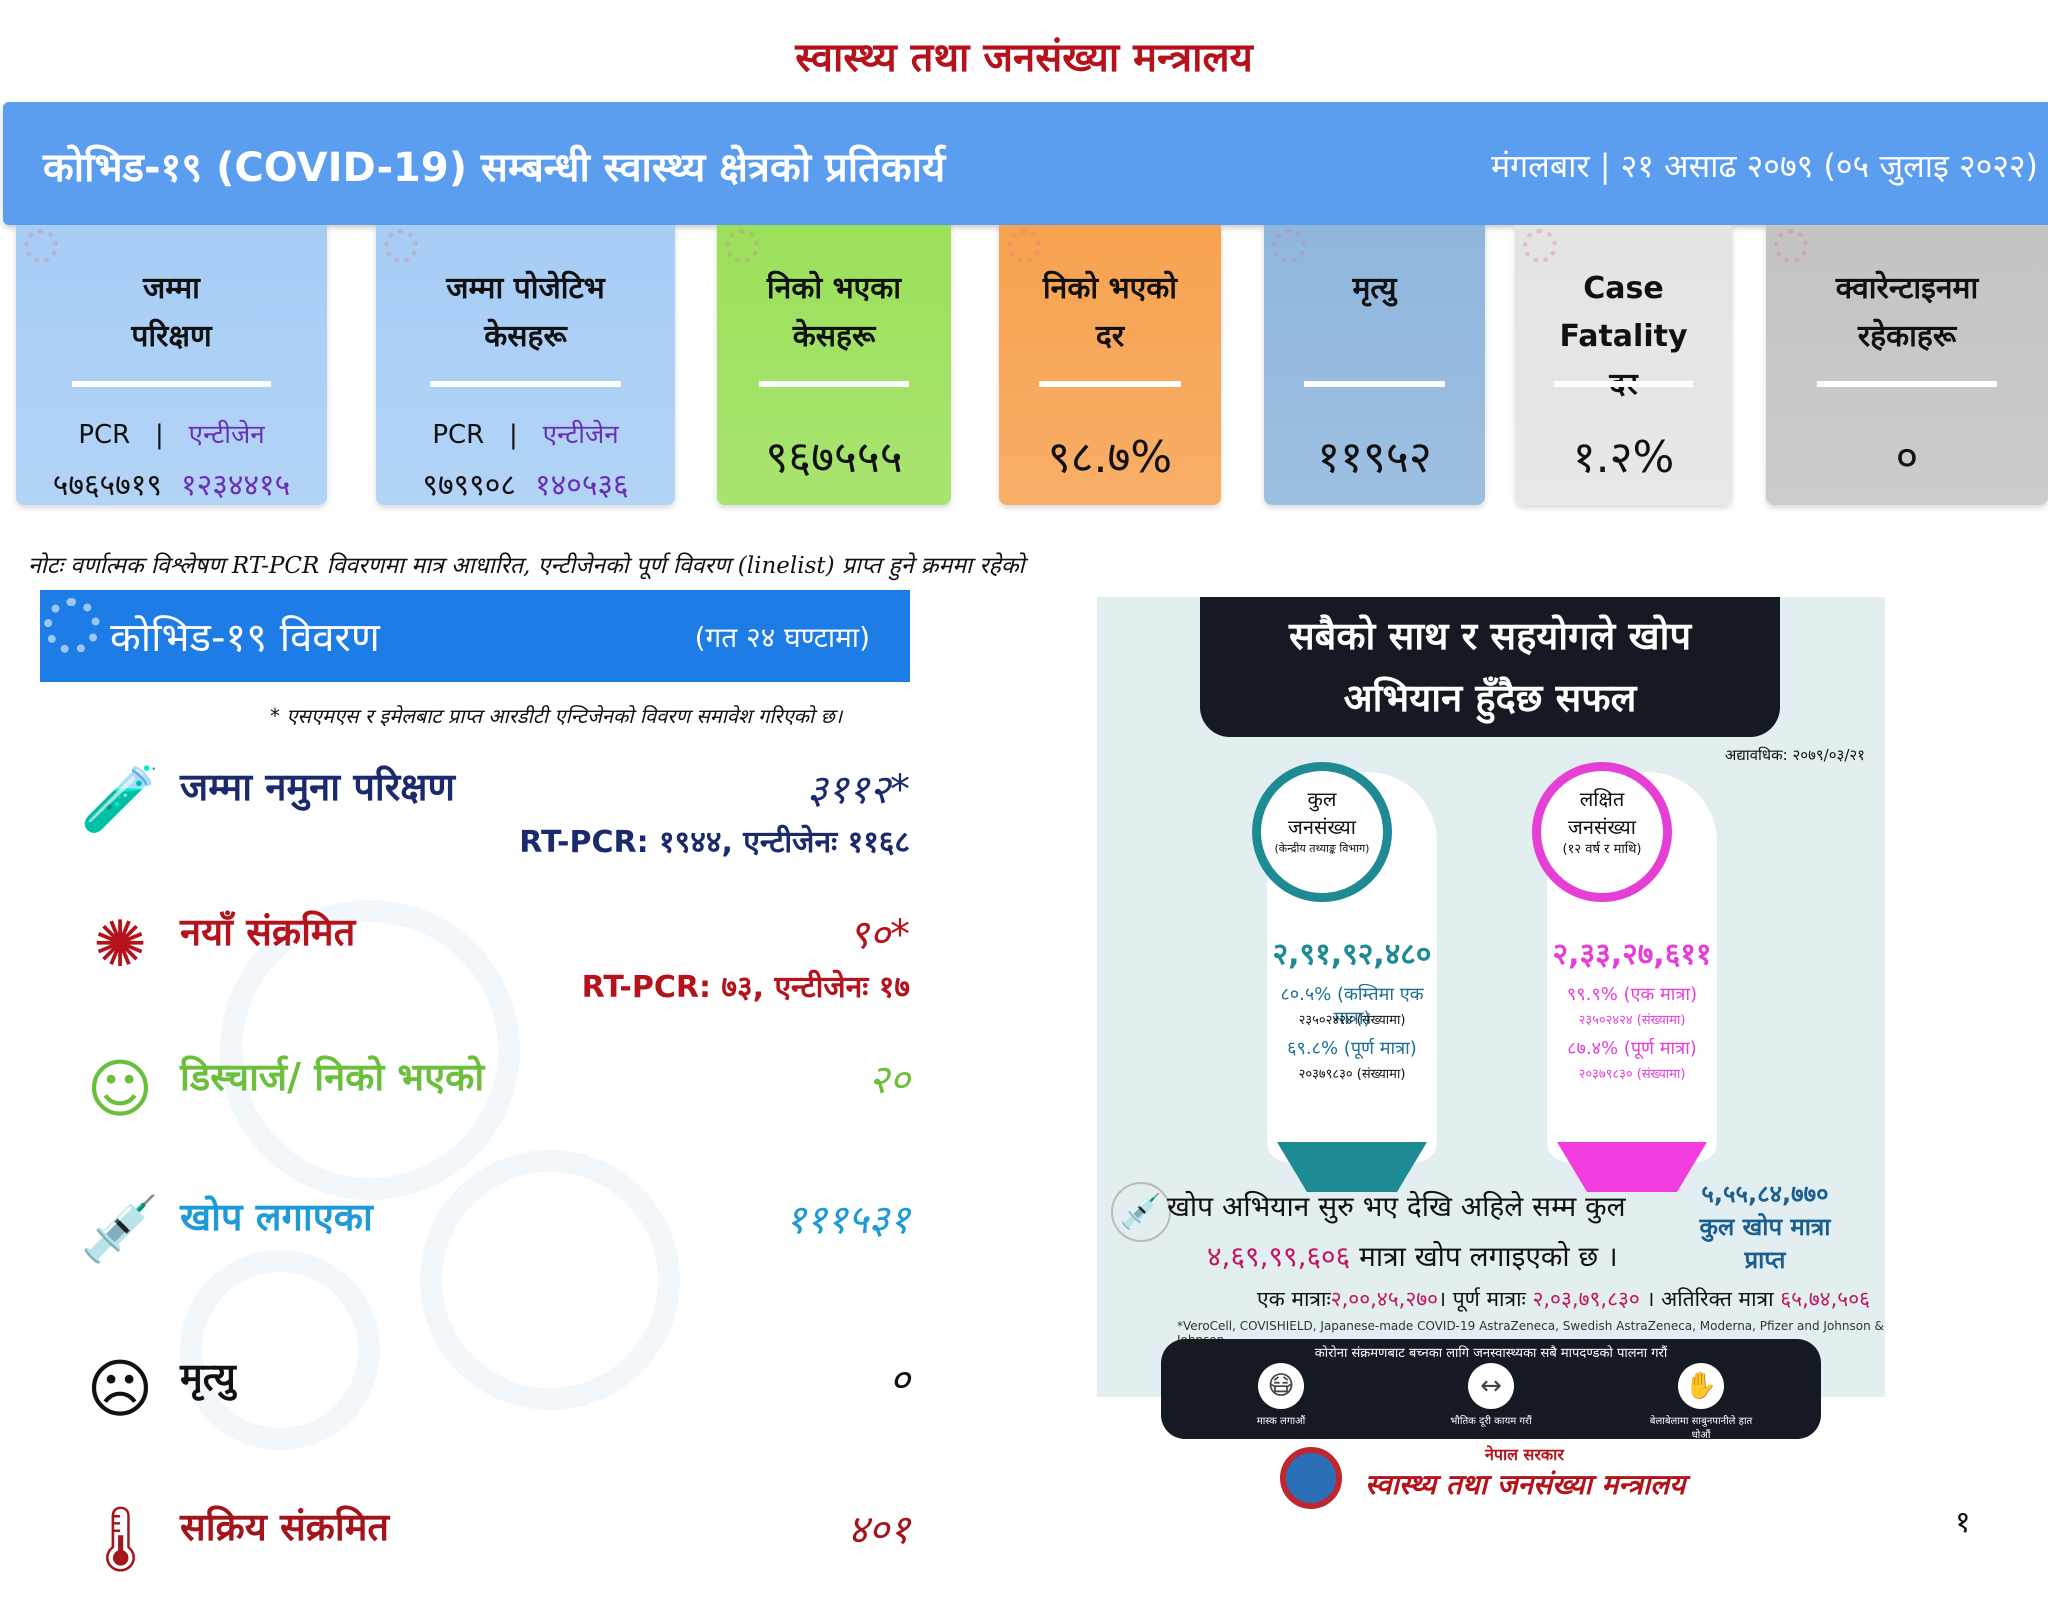 This screenshot has height=1610, width=2048. I want to click on card-title: निको भएका केसहरू, so click(834, 312).